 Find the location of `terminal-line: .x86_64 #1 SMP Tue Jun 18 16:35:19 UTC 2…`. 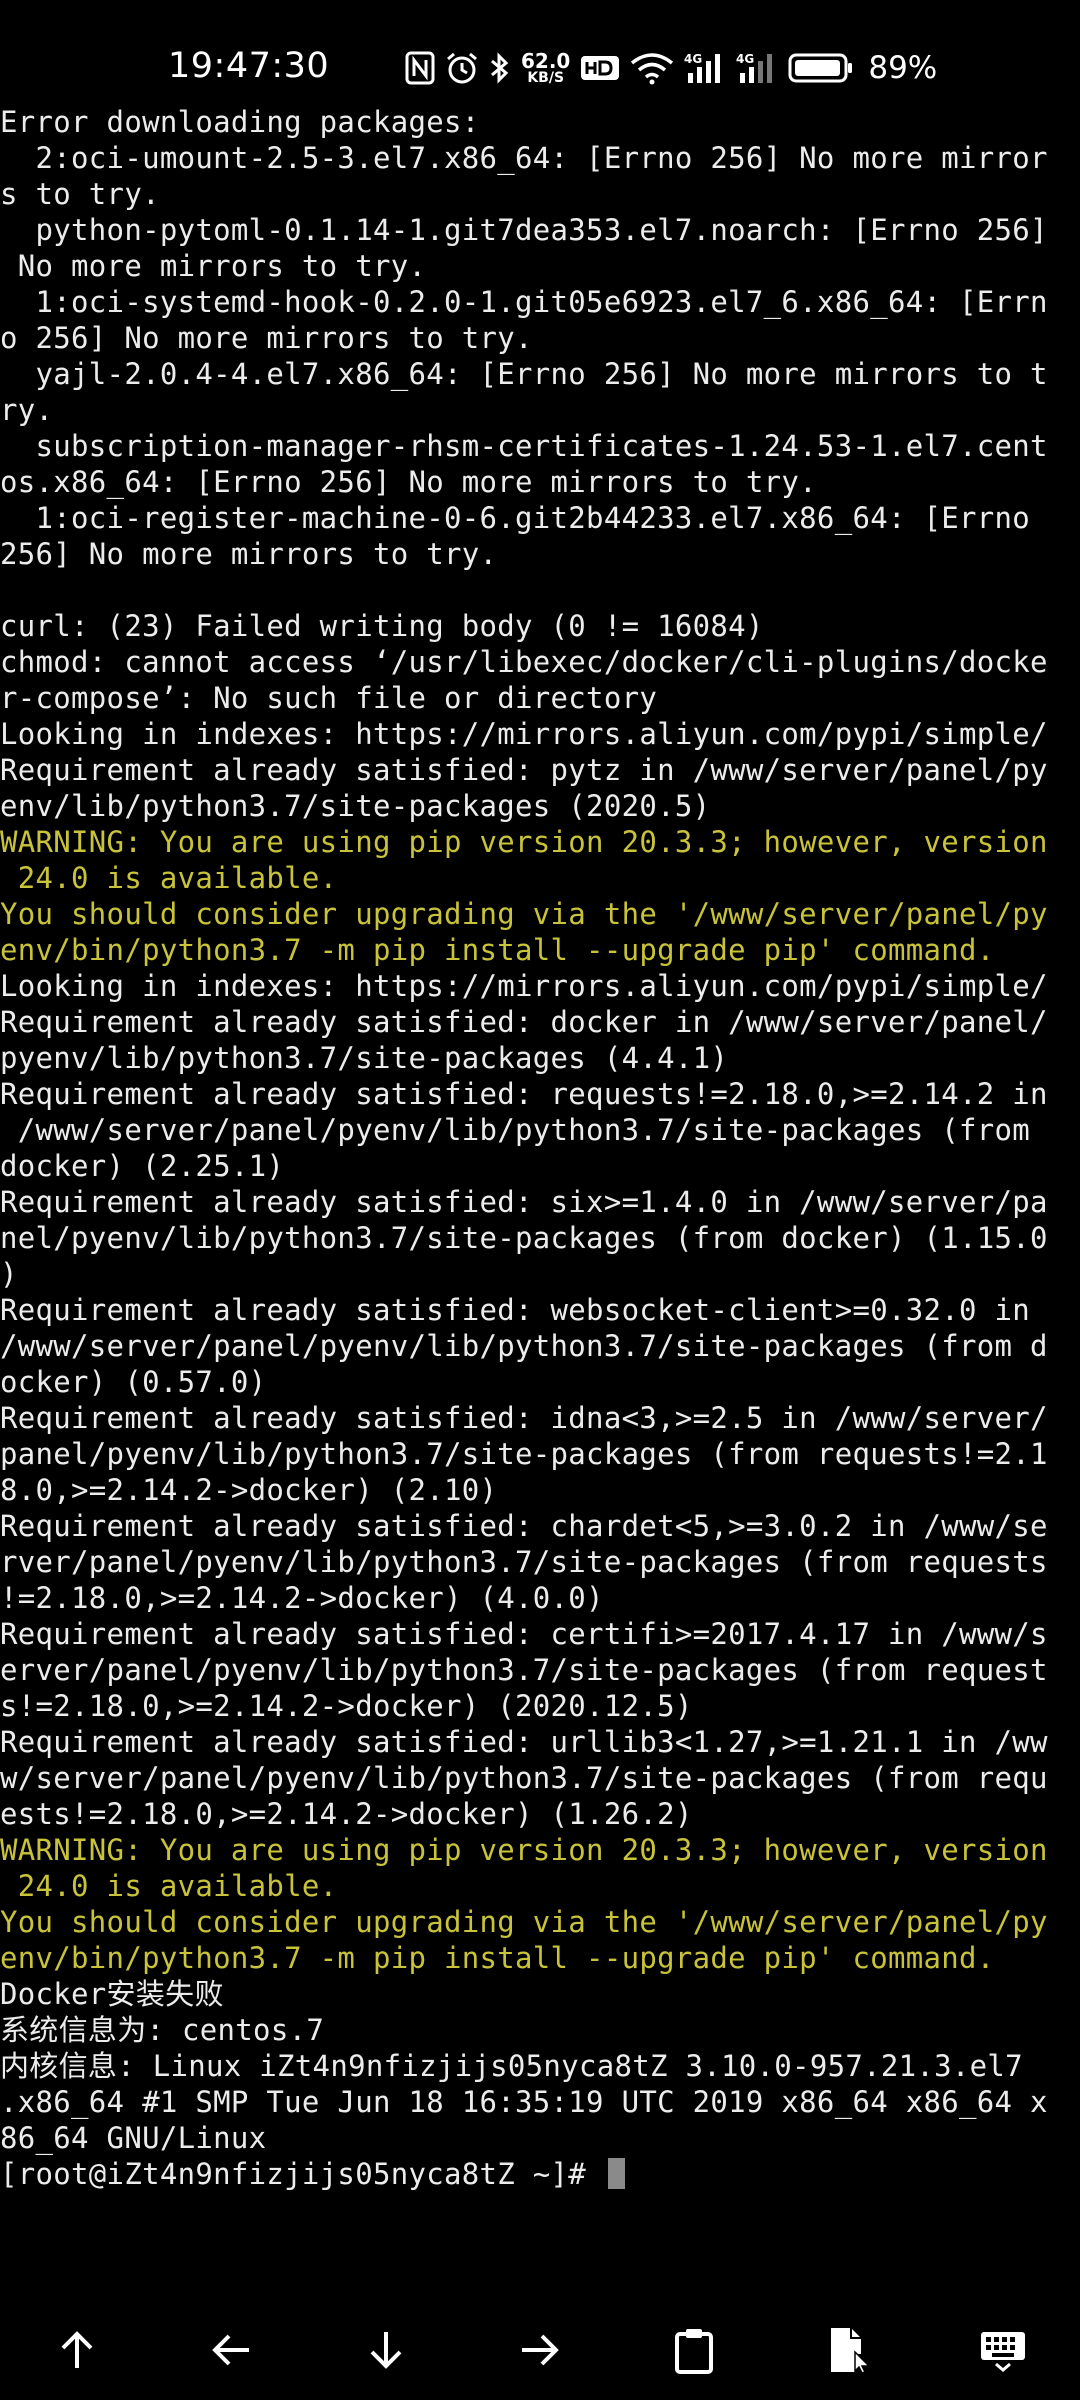

terminal-line: .x86_64 #1 SMP Tue Jun 18 16:35:19 UTC 2… is located at coordinates (524, 2102).